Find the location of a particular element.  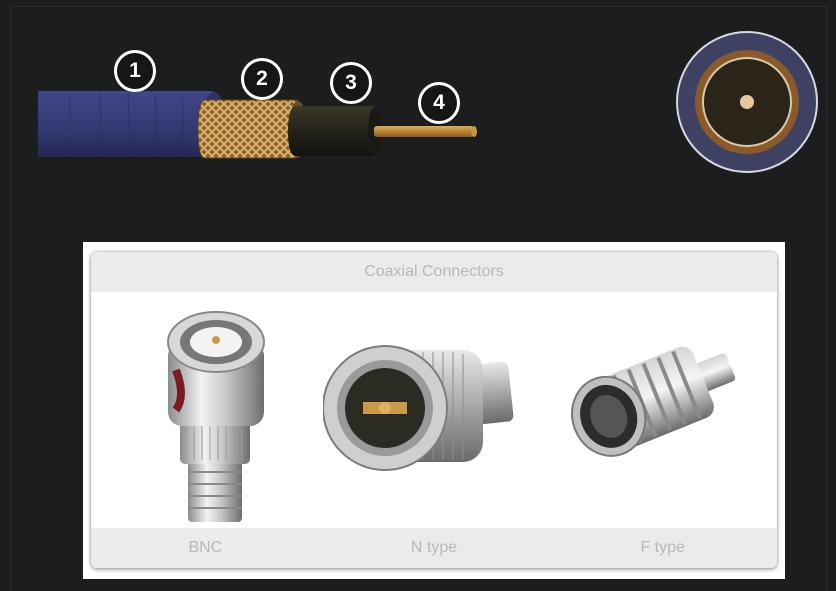

callout-3: 3 is located at coordinates (351, 83).